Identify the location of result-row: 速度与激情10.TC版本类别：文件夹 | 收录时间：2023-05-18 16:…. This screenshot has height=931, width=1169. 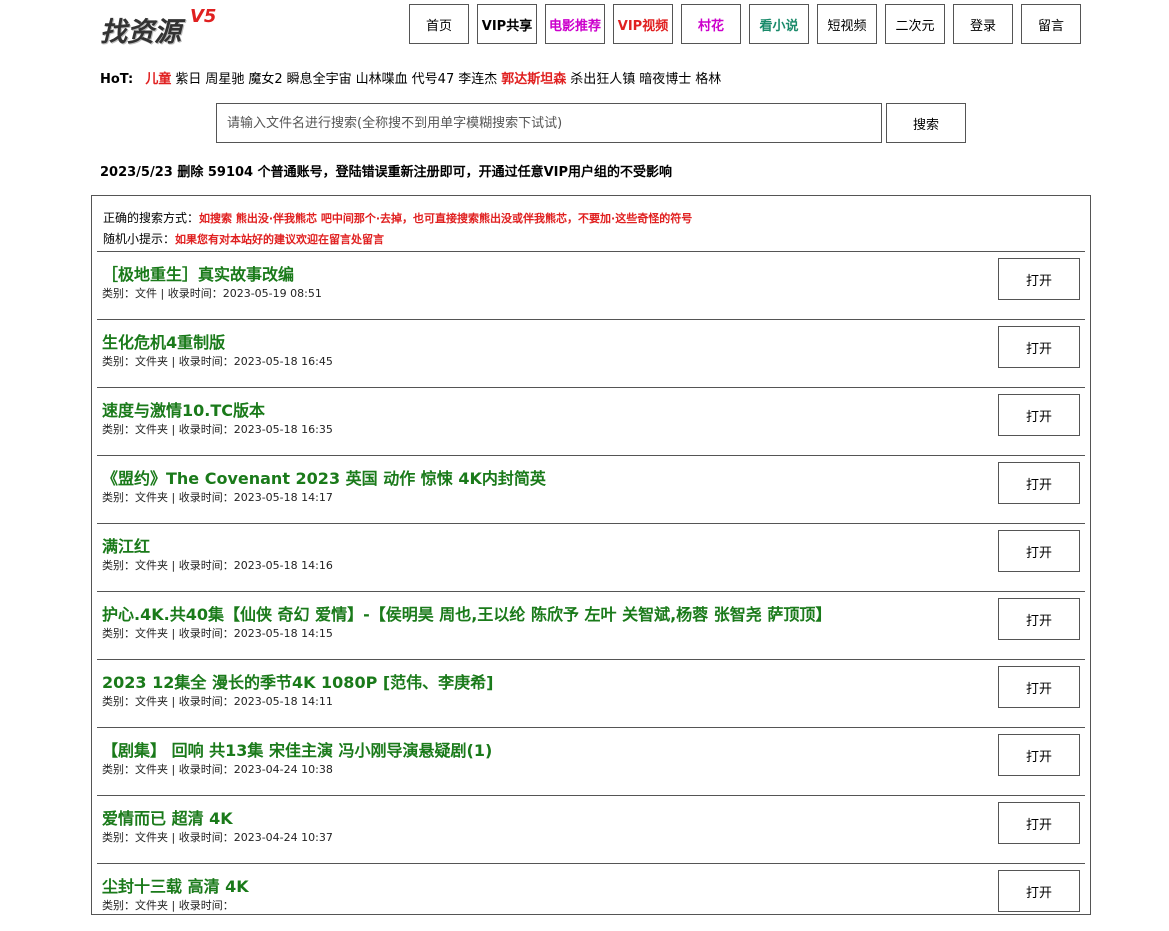
(591, 421).